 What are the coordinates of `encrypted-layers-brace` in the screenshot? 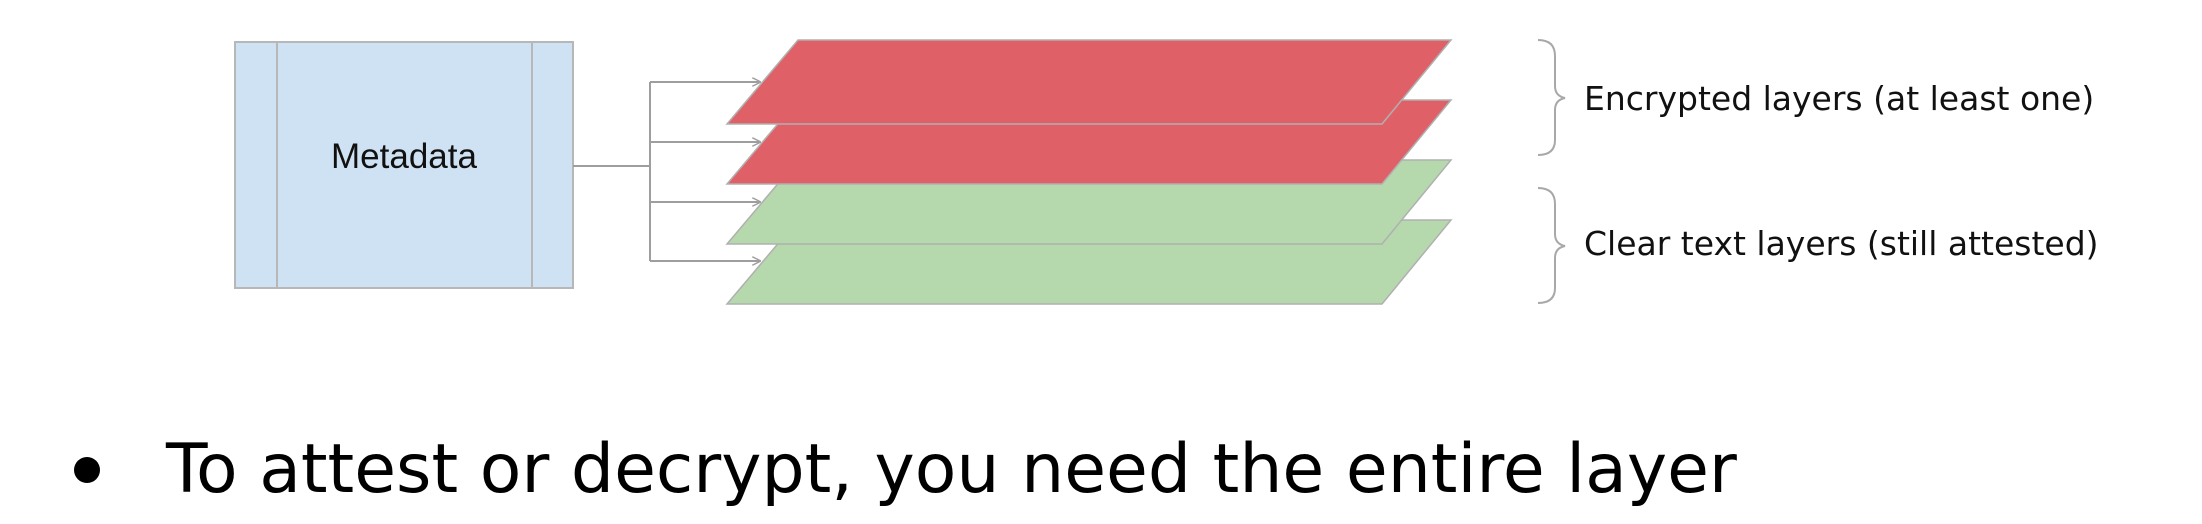 It's located at (1551, 97).